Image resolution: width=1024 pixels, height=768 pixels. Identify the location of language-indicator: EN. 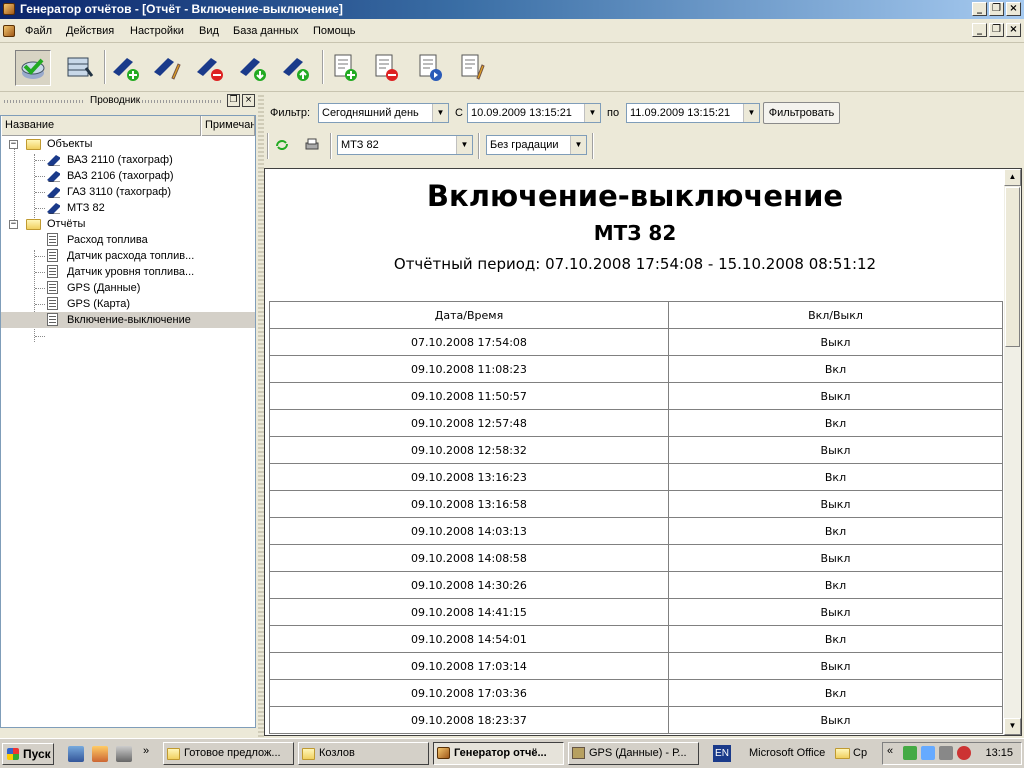
(722, 753).